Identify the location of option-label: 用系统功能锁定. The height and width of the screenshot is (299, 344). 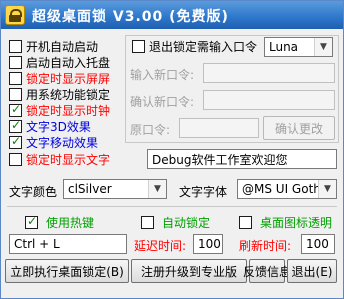
(68, 94).